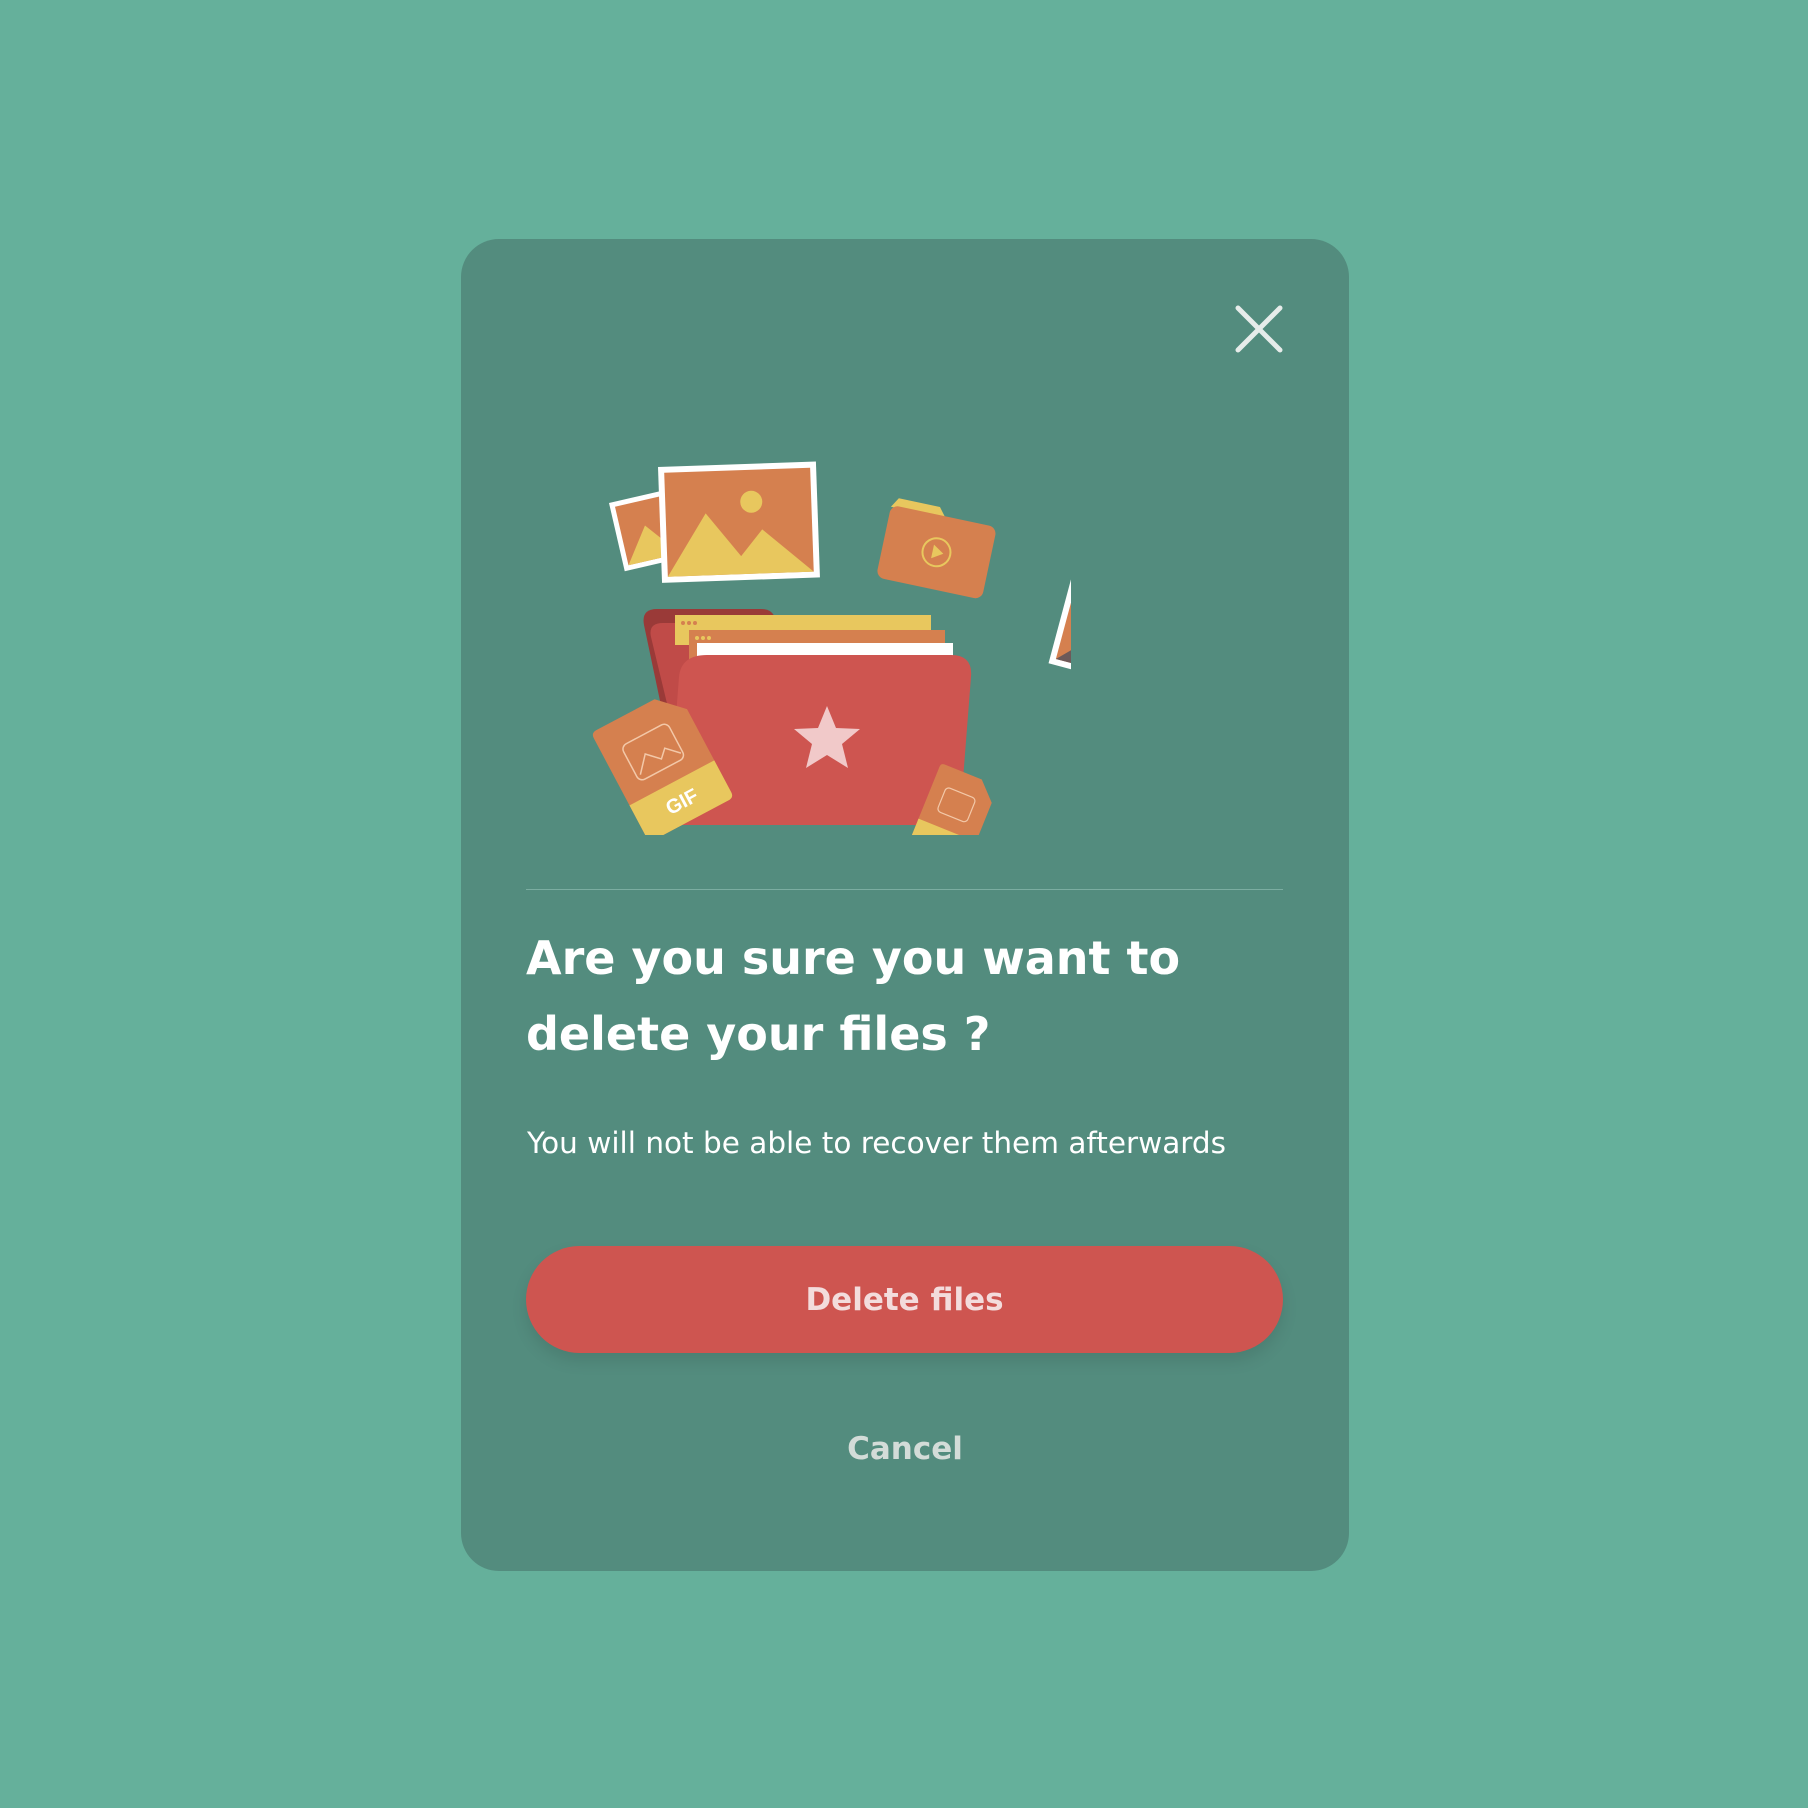 This screenshot has width=1808, height=1808. I want to click on cancel-button: Cancel, so click(905, 1449).